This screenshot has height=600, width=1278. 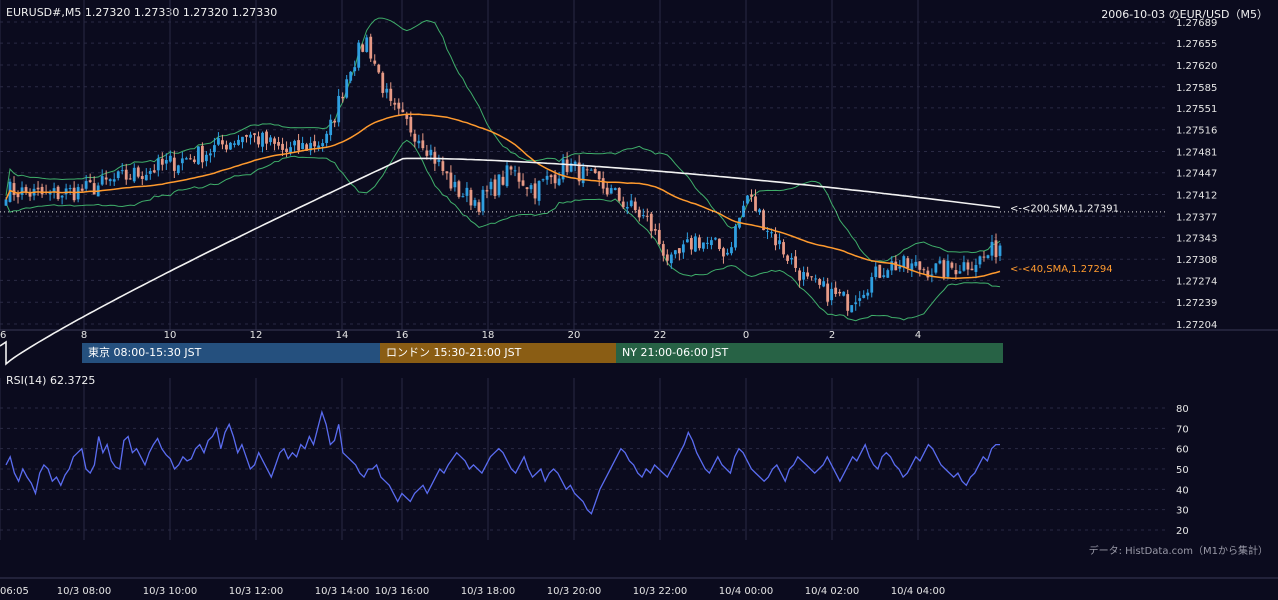 What do you see at coordinates (1196, 238) in the screenshot?
I see `price-tick-label: 1.27343` at bounding box center [1196, 238].